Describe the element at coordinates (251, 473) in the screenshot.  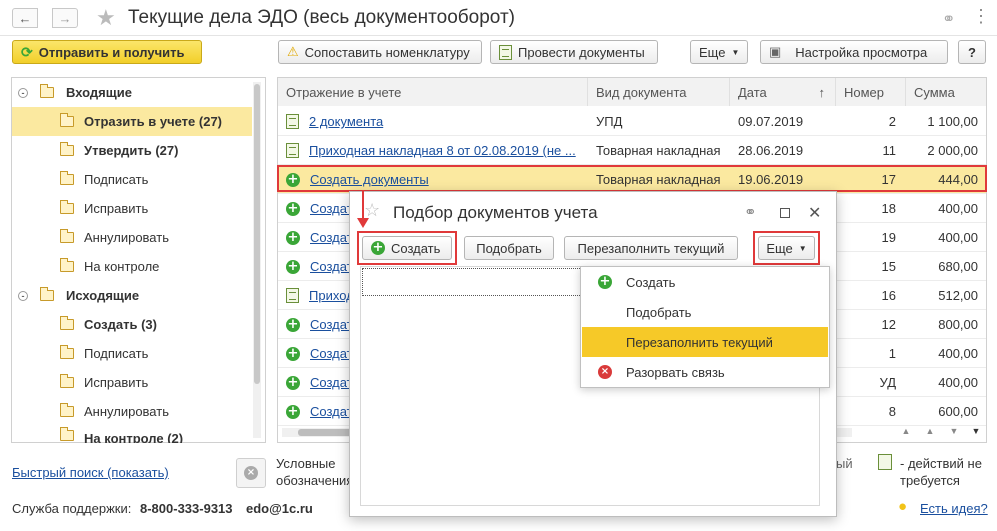
I see `legend-button: ×` at that location.